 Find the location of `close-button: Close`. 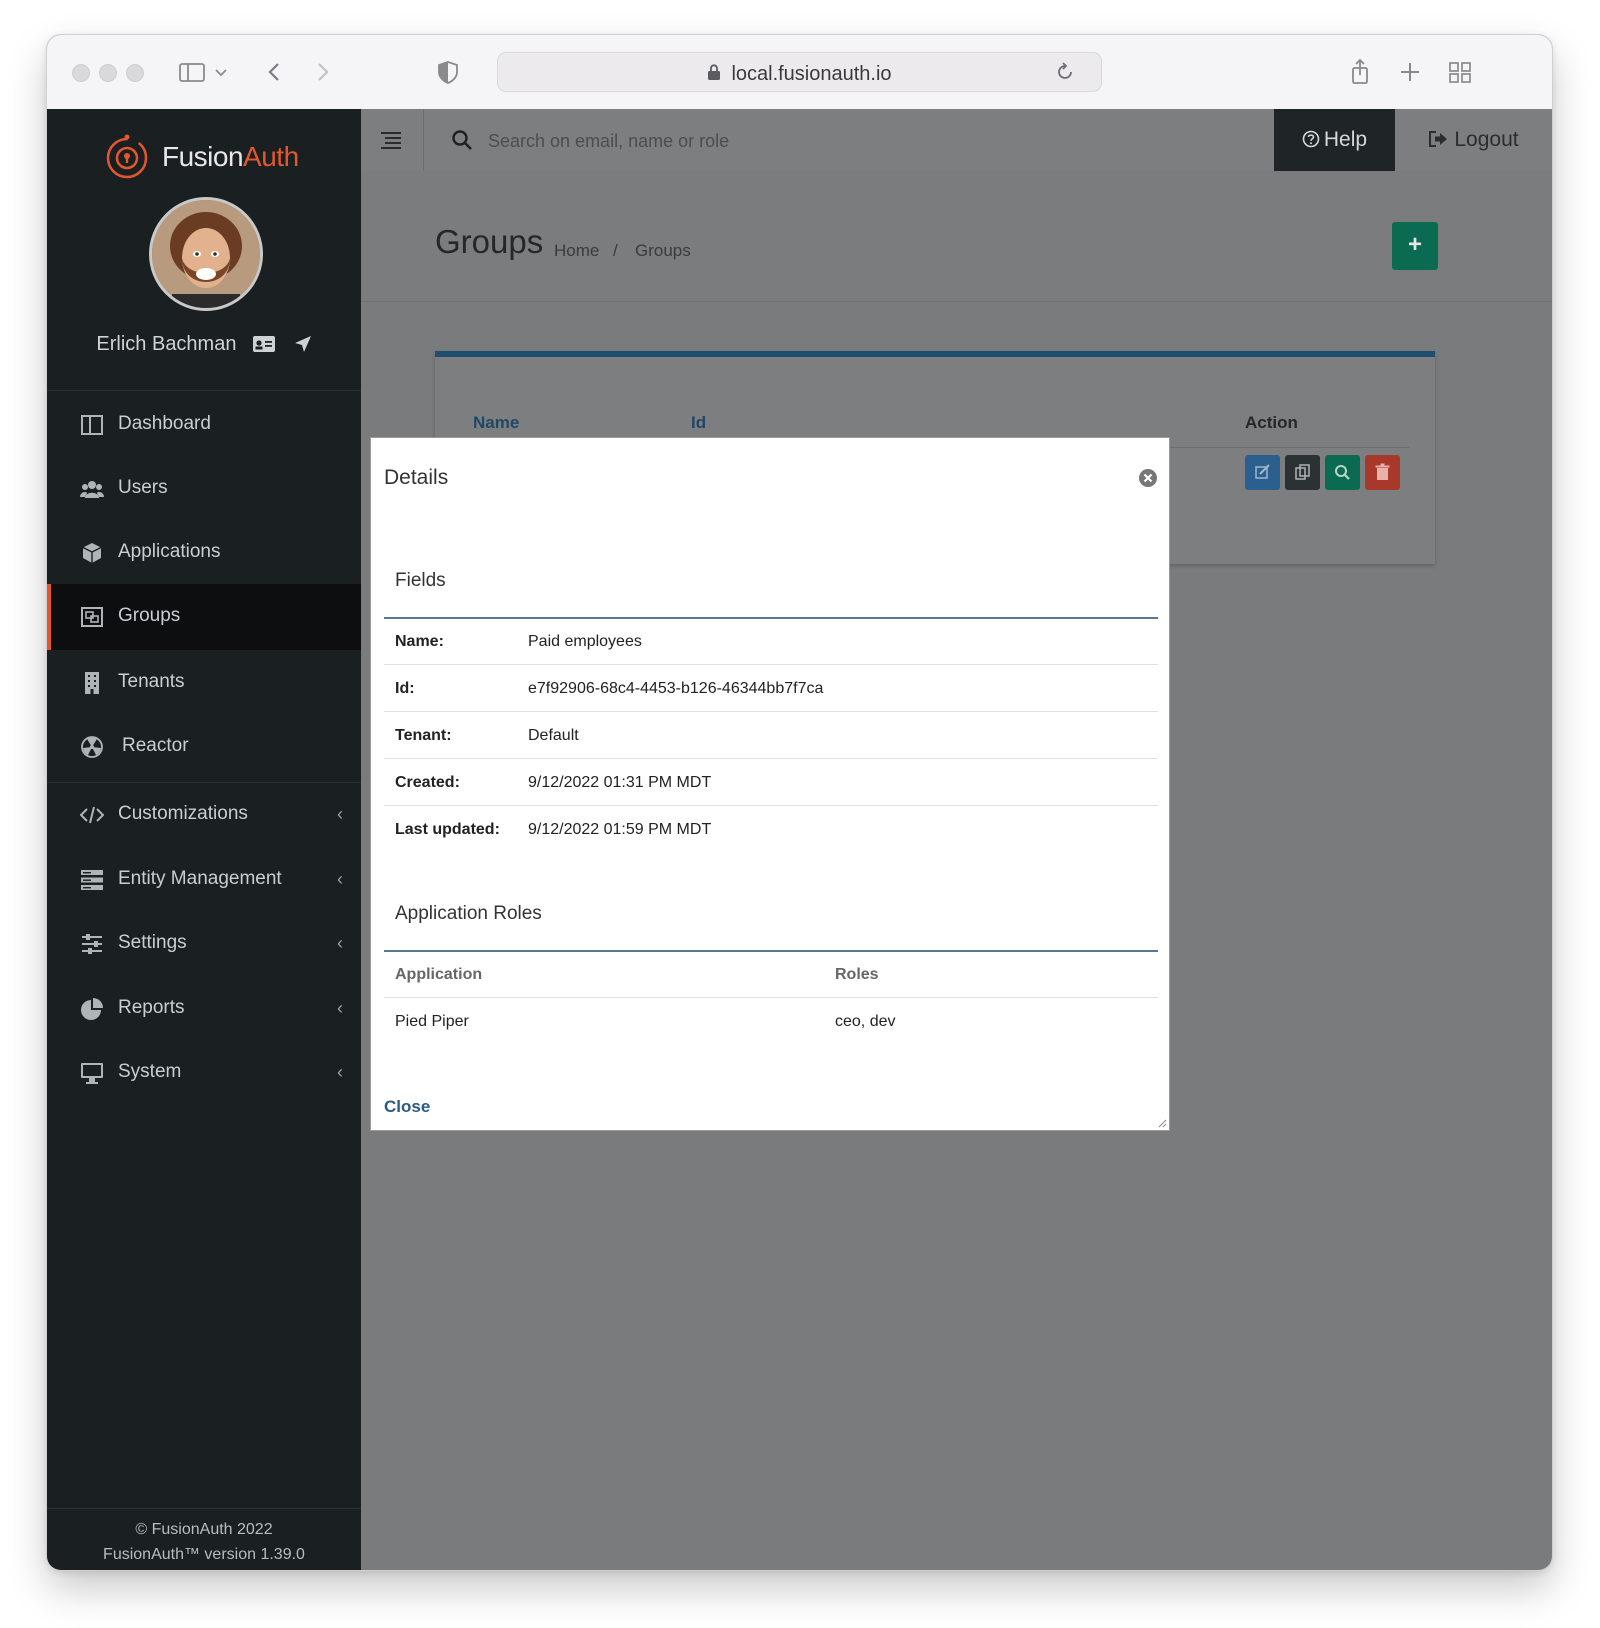

close-button: Close is located at coordinates (407, 1107).